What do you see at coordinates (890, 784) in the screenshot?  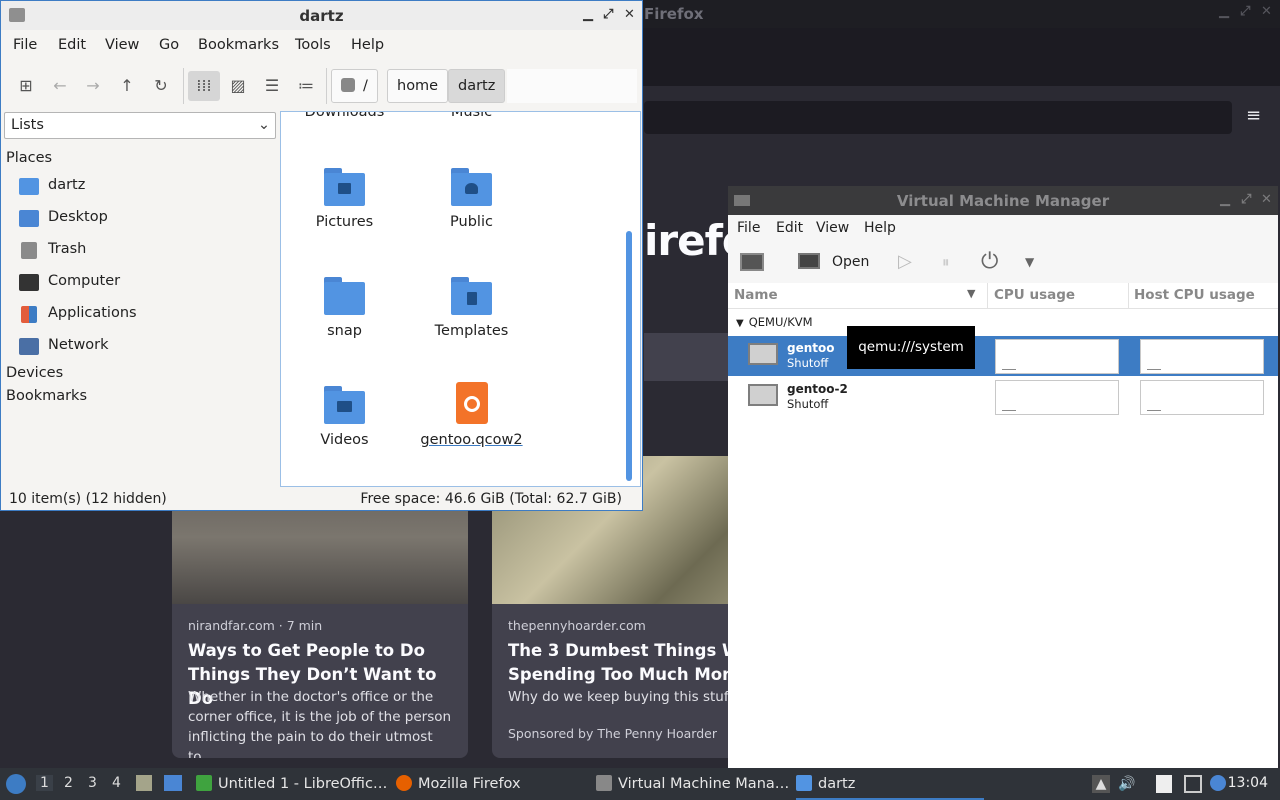 I see `task-file-manager: dartz` at bounding box center [890, 784].